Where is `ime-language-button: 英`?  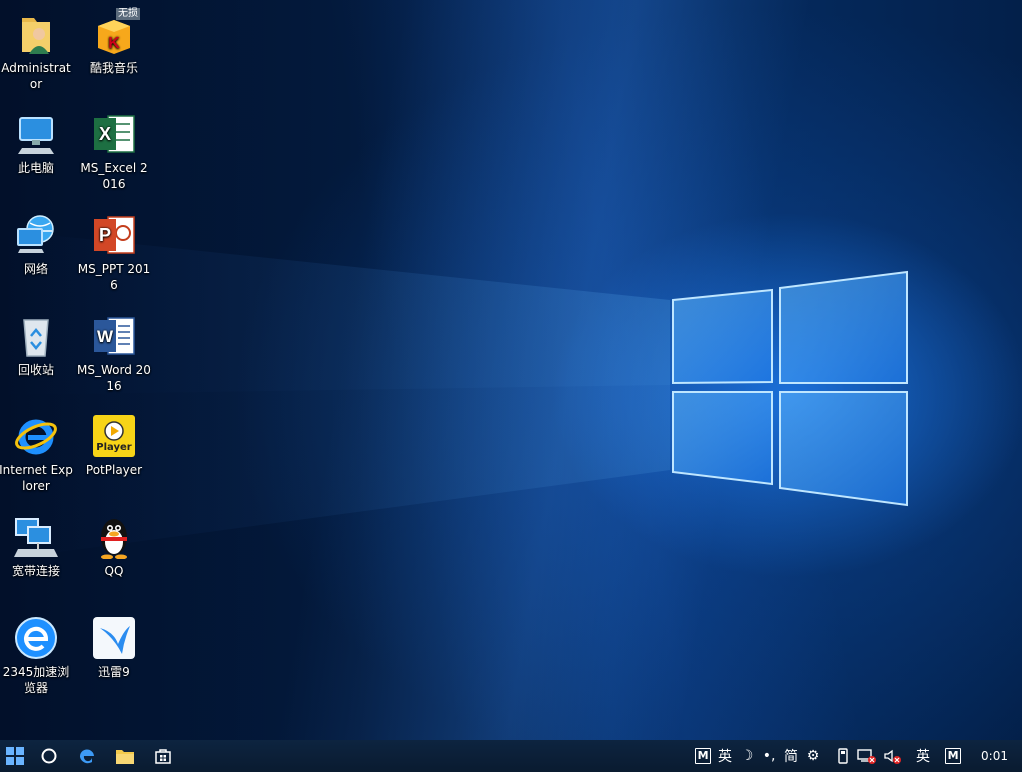
ime-language-button: 英 is located at coordinates (725, 756).